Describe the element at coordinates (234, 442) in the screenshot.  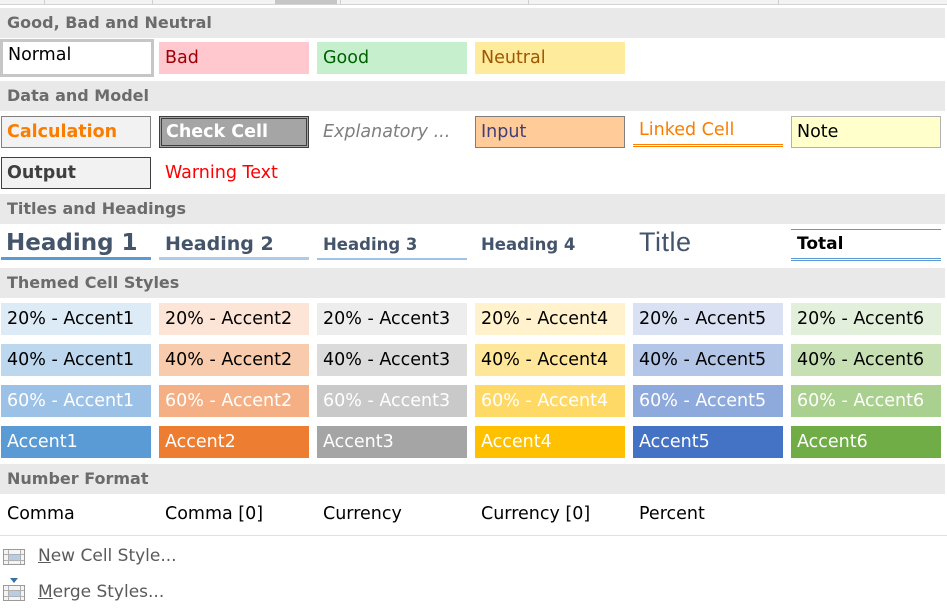
I see `style-accent2: Accent2` at that location.